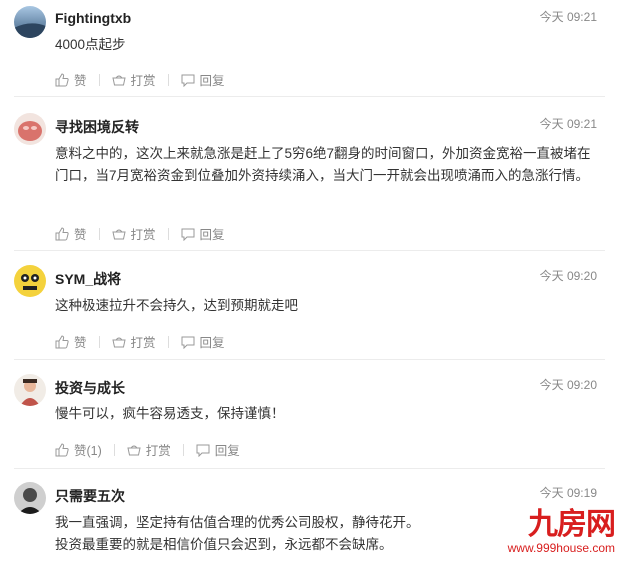 This screenshot has height=565, width=625. Describe the element at coordinates (90, 496) in the screenshot. I see `username: 只需要五次` at that location.